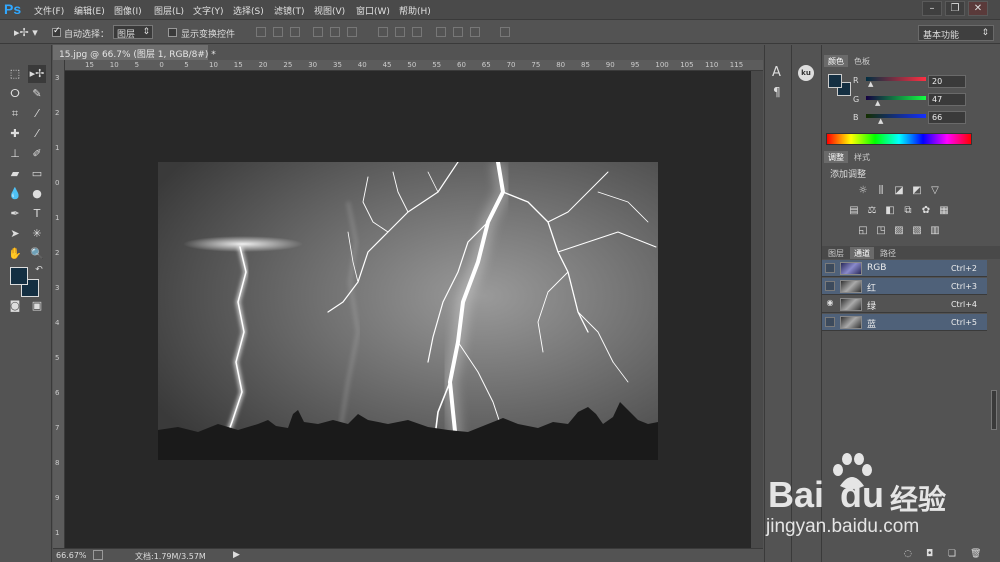 The width and height of the screenshot is (1000, 562). I want to click on tab-styles: 样式, so click(862, 157).